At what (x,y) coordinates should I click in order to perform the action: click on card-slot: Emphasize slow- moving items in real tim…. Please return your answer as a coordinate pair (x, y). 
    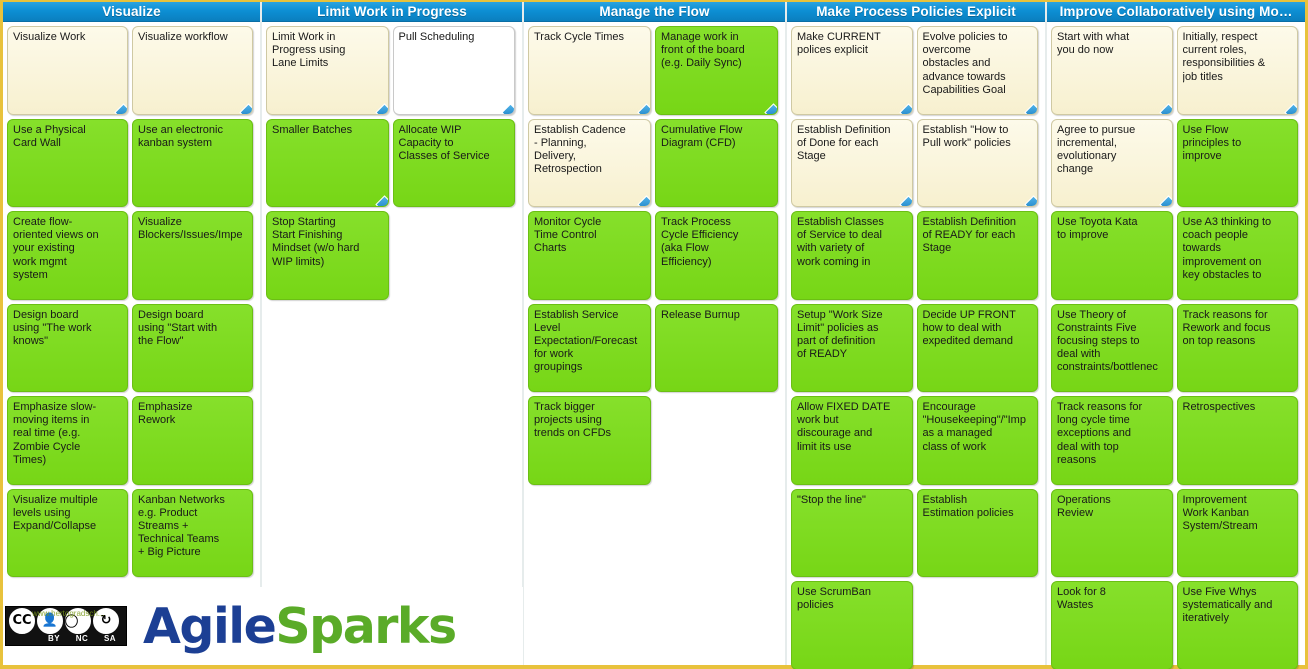
    Looking at the image, I should click on (69, 442).